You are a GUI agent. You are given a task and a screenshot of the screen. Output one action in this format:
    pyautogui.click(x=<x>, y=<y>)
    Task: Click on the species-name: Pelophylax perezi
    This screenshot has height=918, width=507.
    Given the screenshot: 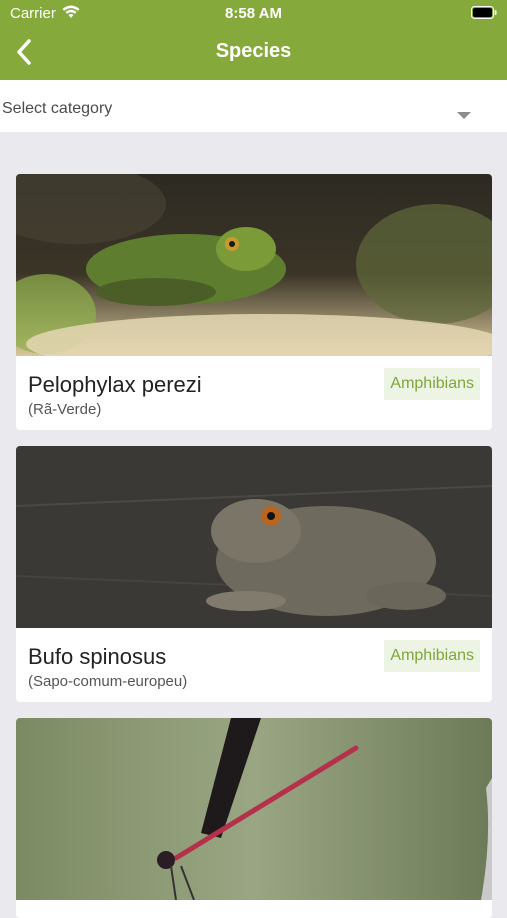 What is the action you would take?
    pyautogui.click(x=115, y=384)
    